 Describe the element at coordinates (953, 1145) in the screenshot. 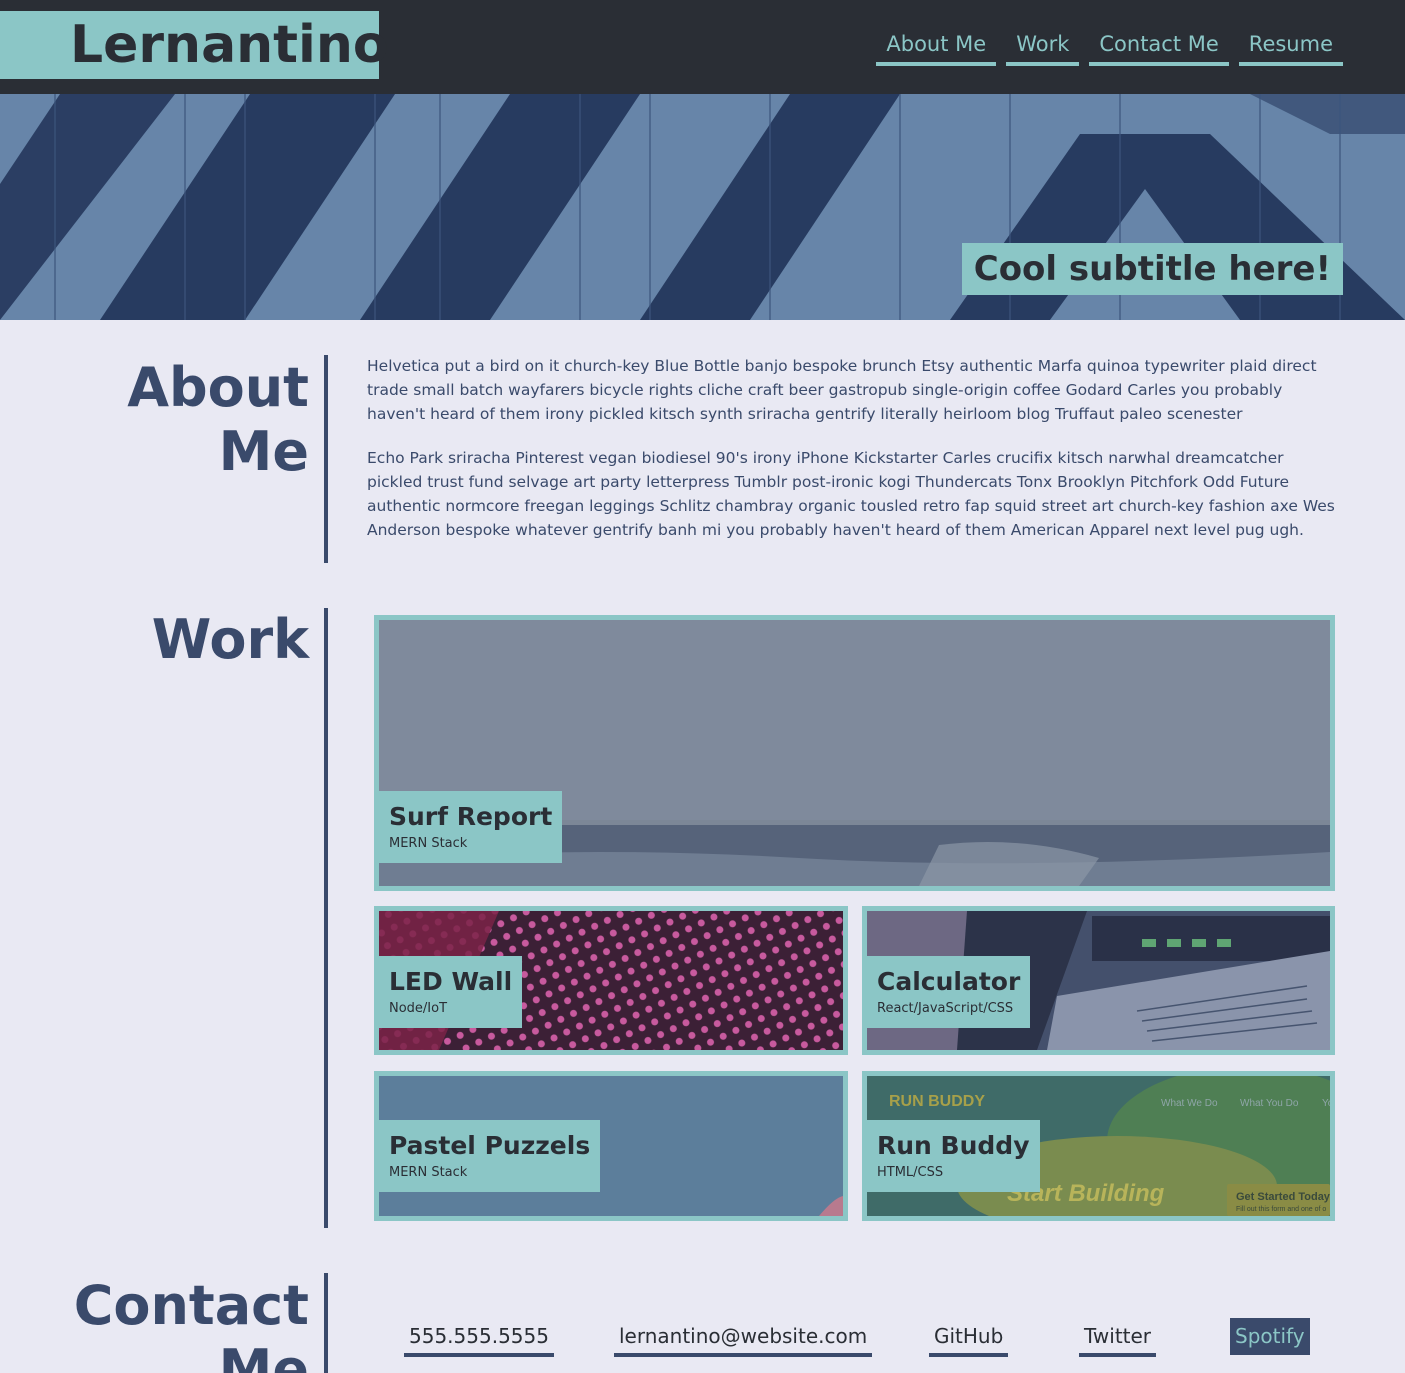

I see `project-name: Run Buddy` at that location.